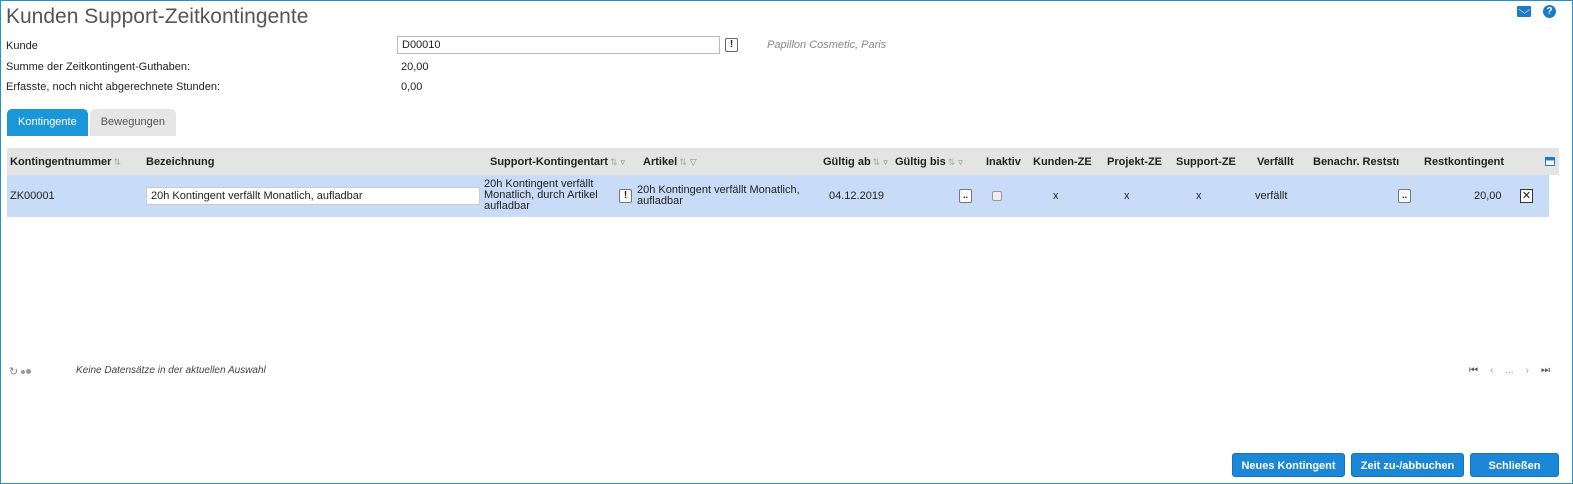 This screenshot has height=484, width=1573. I want to click on tab-bar: Kontingente Bewegungen, so click(91, 122).